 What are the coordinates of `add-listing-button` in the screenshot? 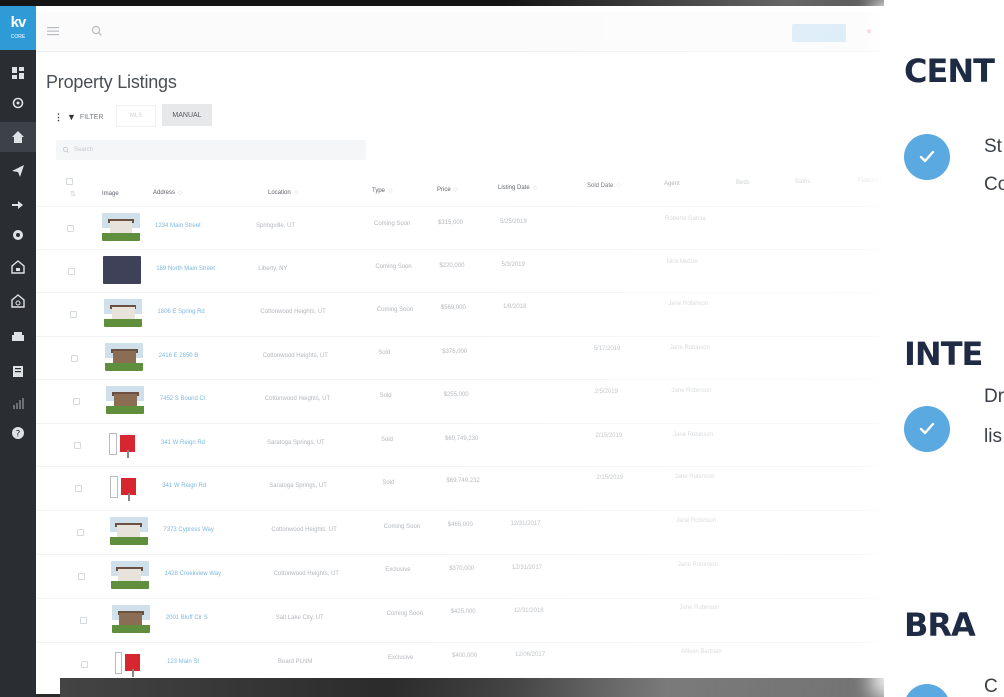 It's located at (819, 33).